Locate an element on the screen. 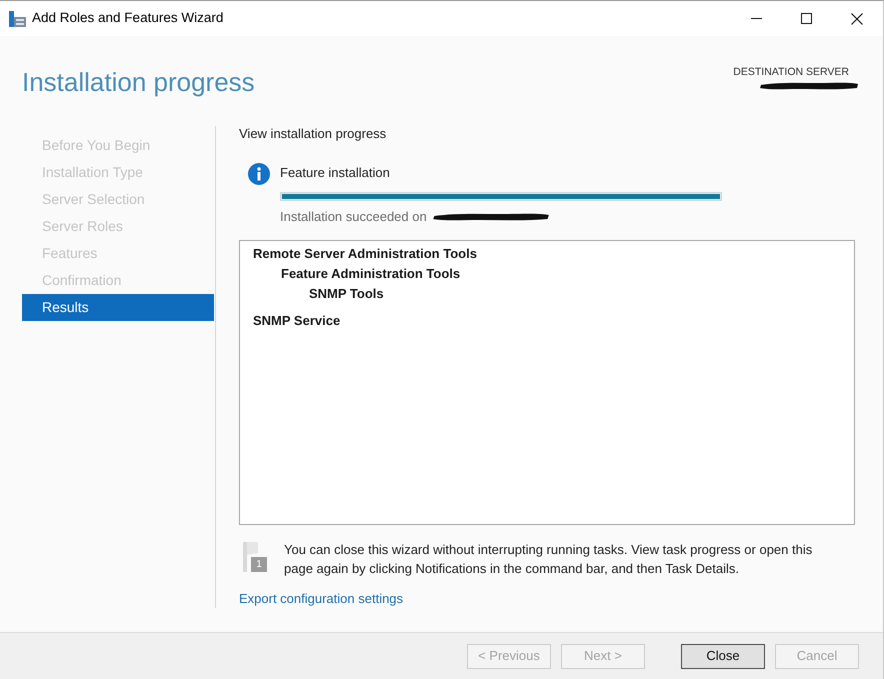 The image size is (884, 679). close-icon is located at coordinates (857, 18).